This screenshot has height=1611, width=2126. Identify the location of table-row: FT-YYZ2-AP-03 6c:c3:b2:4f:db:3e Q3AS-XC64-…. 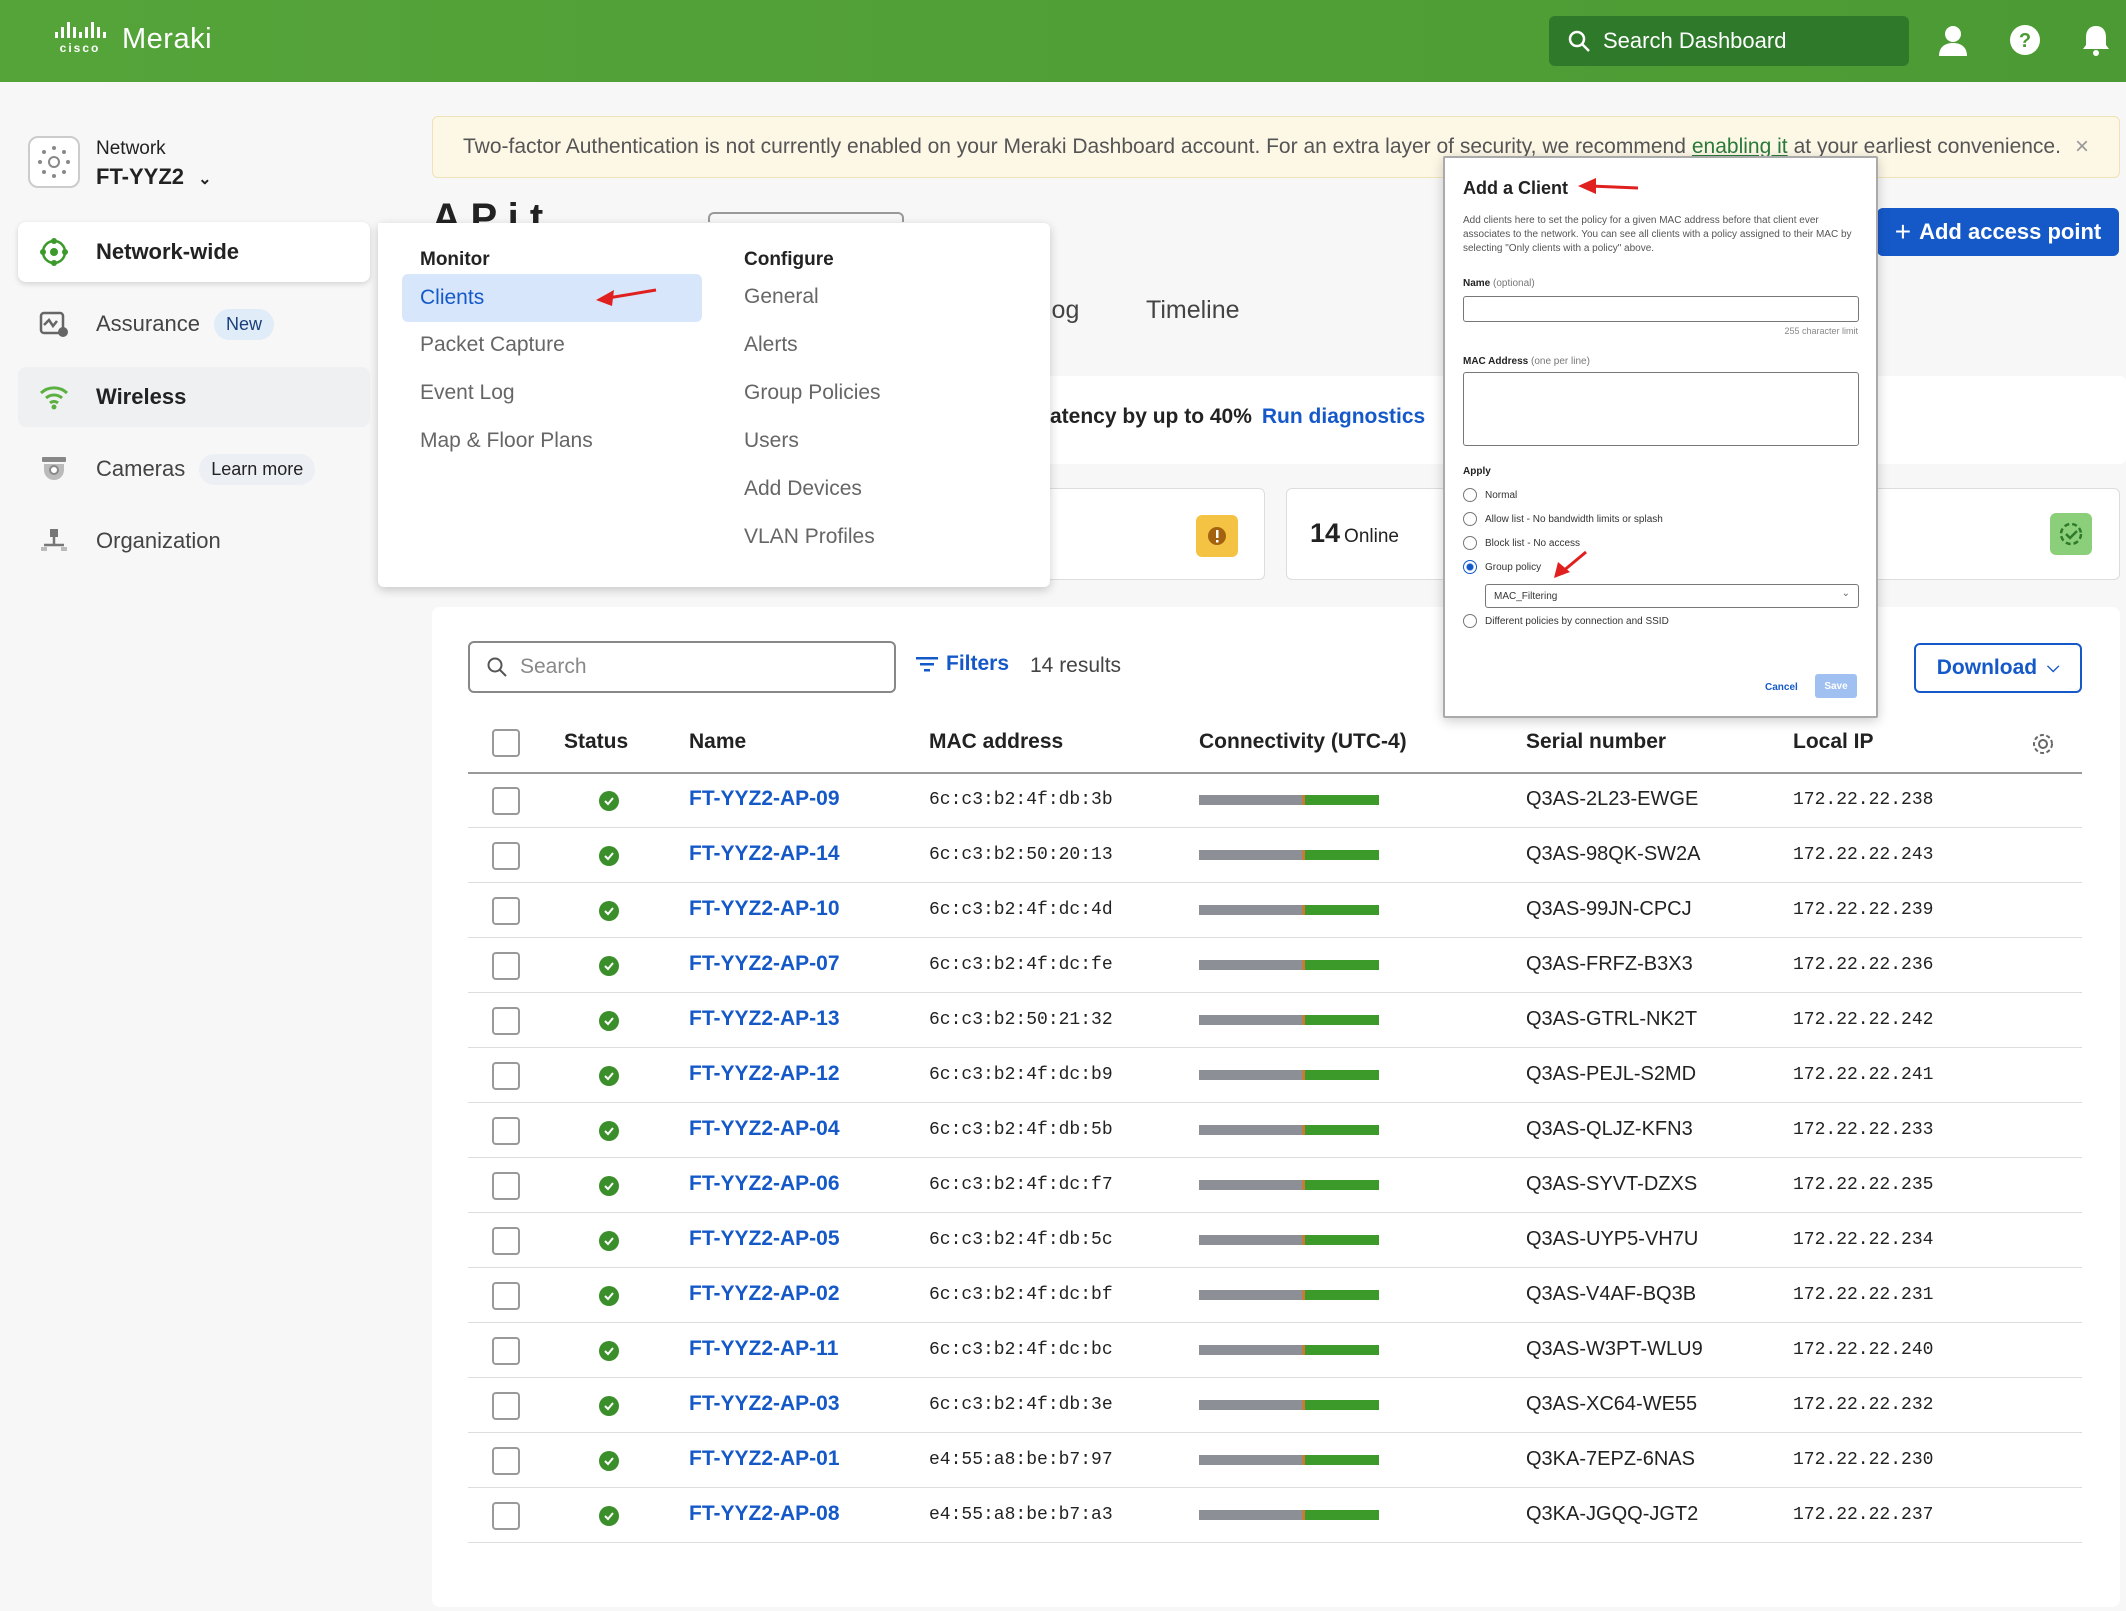
(1275, 1405).